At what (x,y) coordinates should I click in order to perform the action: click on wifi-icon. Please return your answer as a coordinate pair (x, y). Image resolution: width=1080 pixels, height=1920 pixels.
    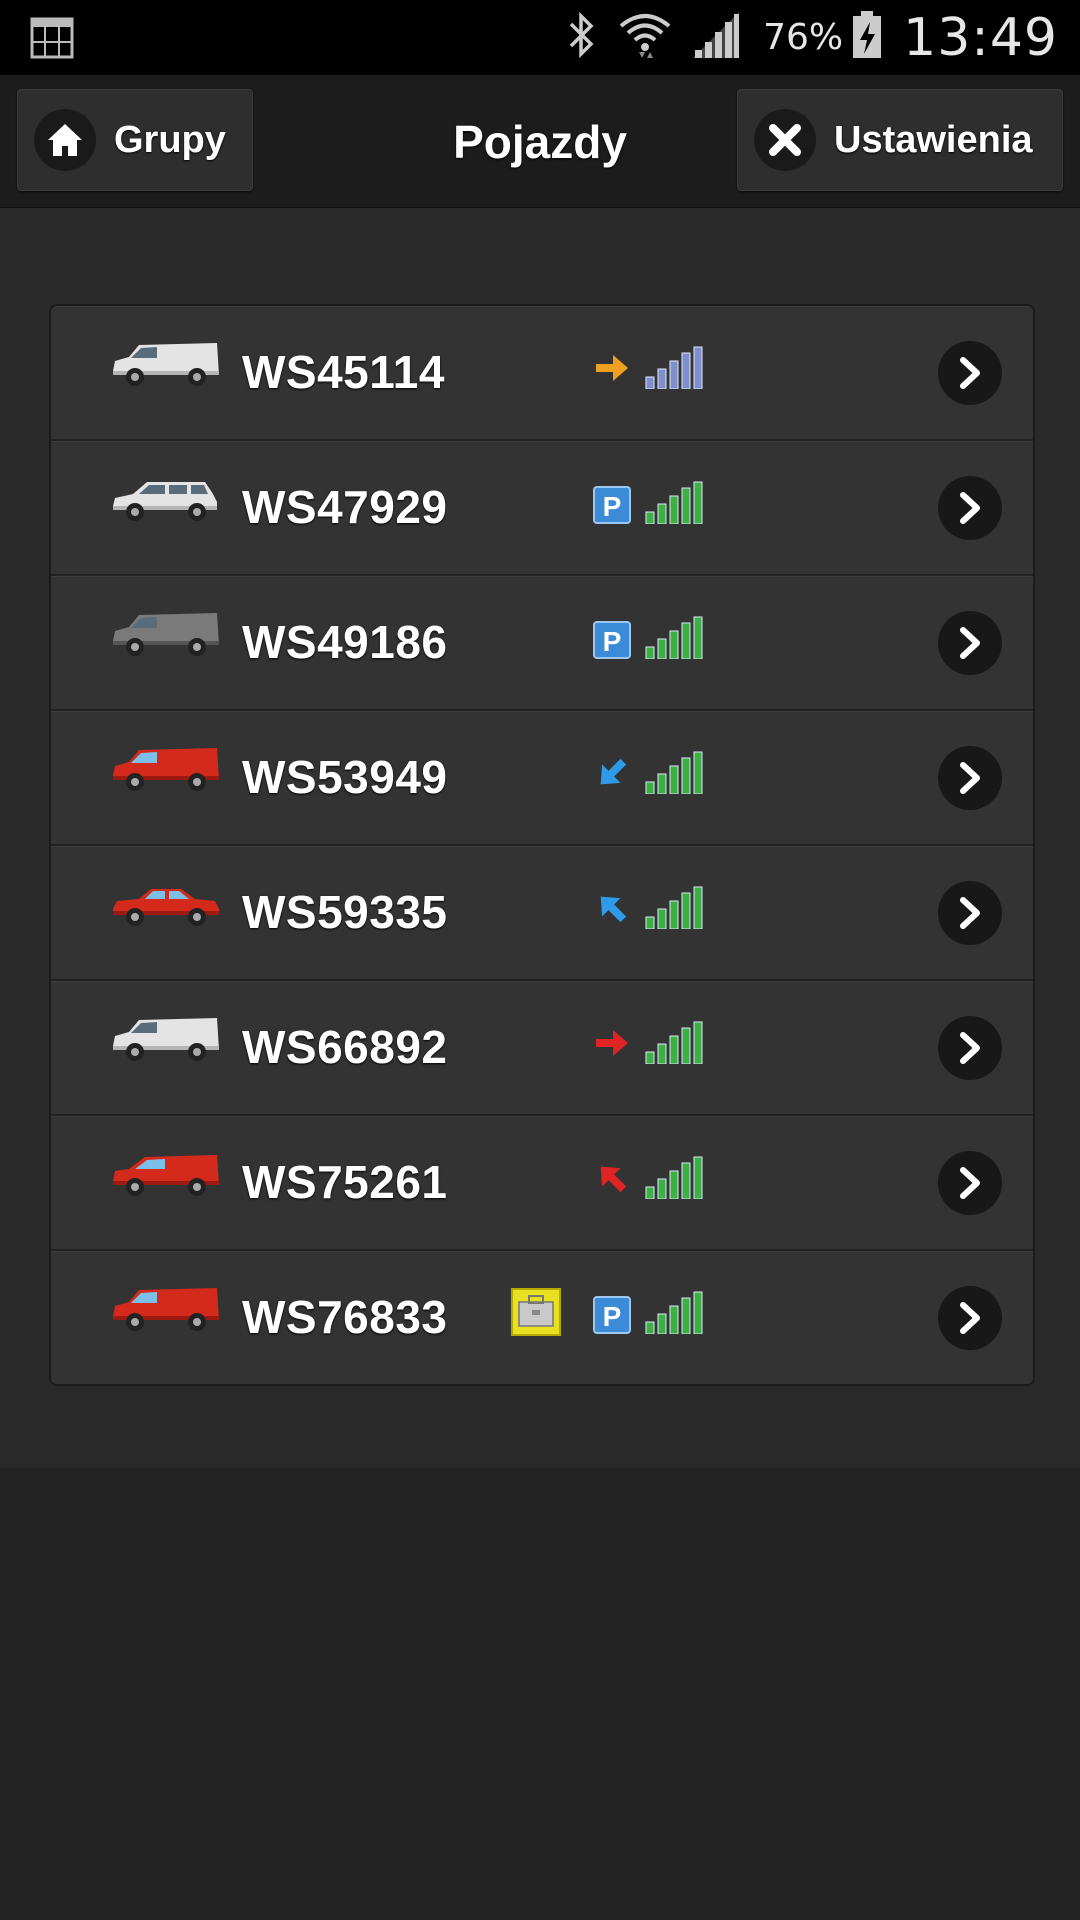
    Looking at the image, I should click on (645, 37).